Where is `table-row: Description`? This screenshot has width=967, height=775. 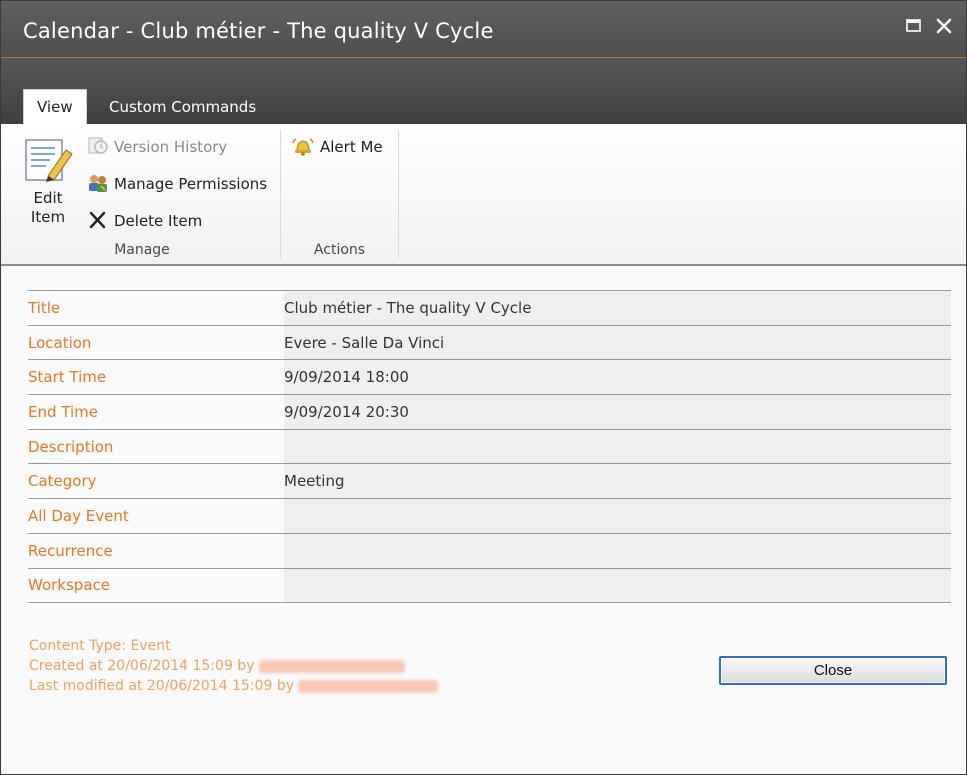 table-row: Description is located at coordinates (489, 447).